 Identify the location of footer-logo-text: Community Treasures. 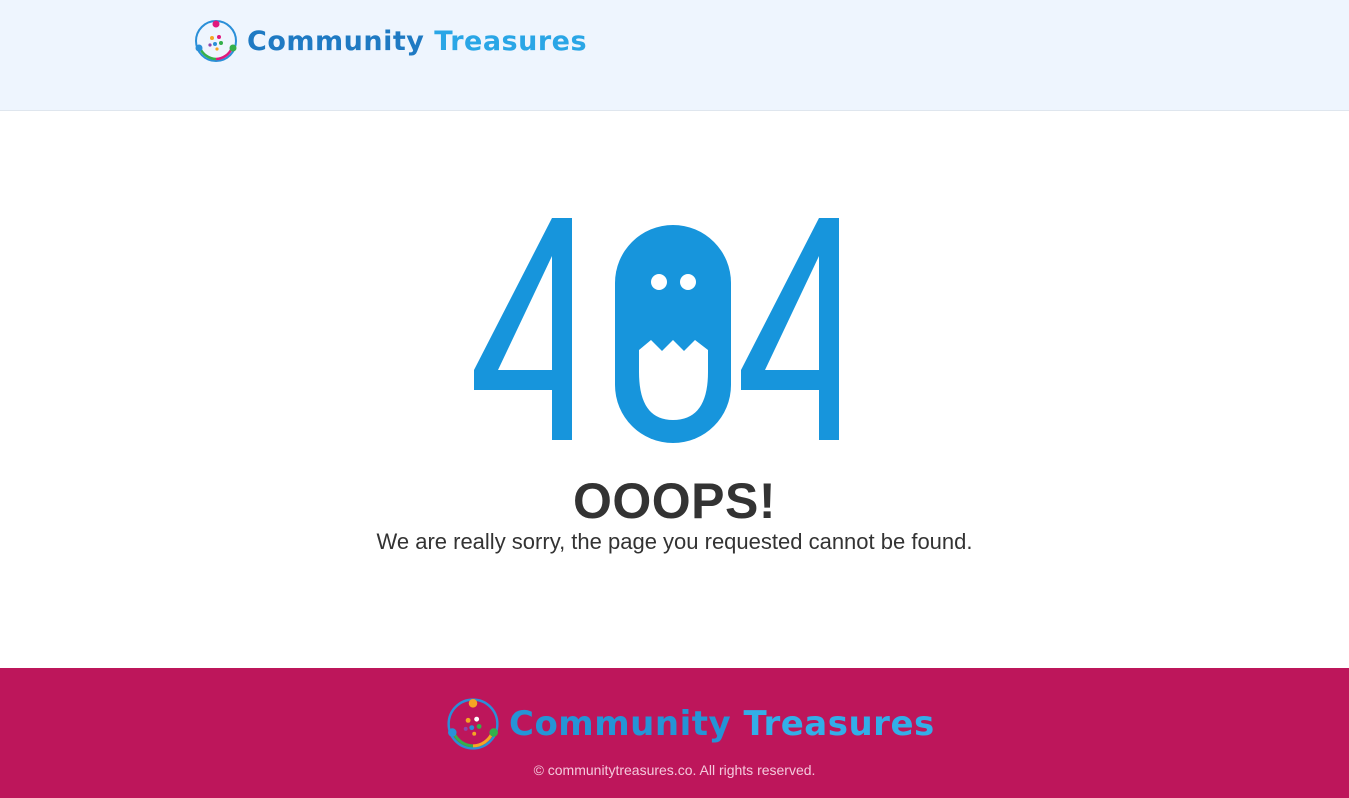
(722, 724).